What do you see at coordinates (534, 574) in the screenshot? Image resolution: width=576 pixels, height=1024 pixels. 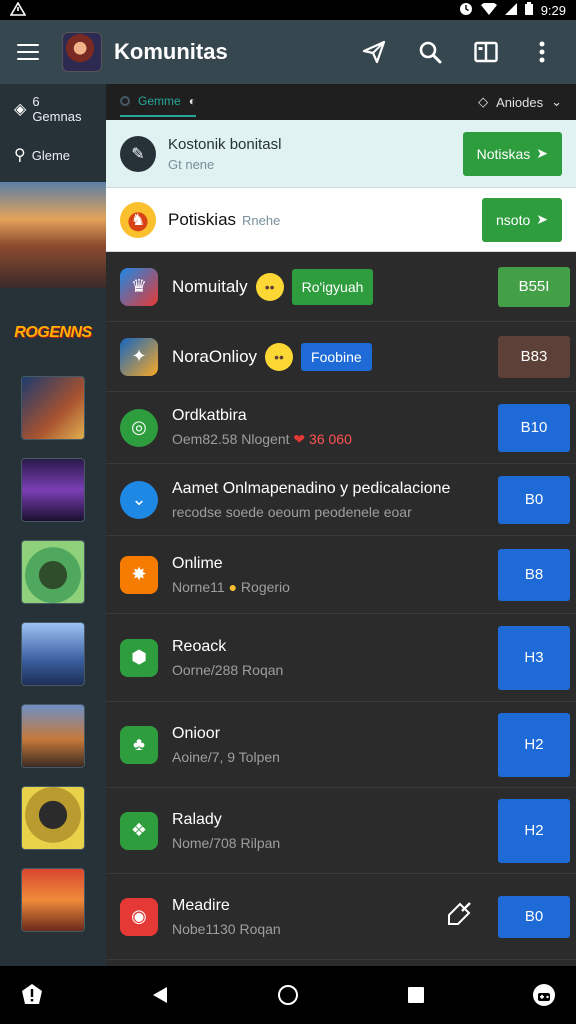 I see `row-action-button: B8` at bounding box center [534, 574].